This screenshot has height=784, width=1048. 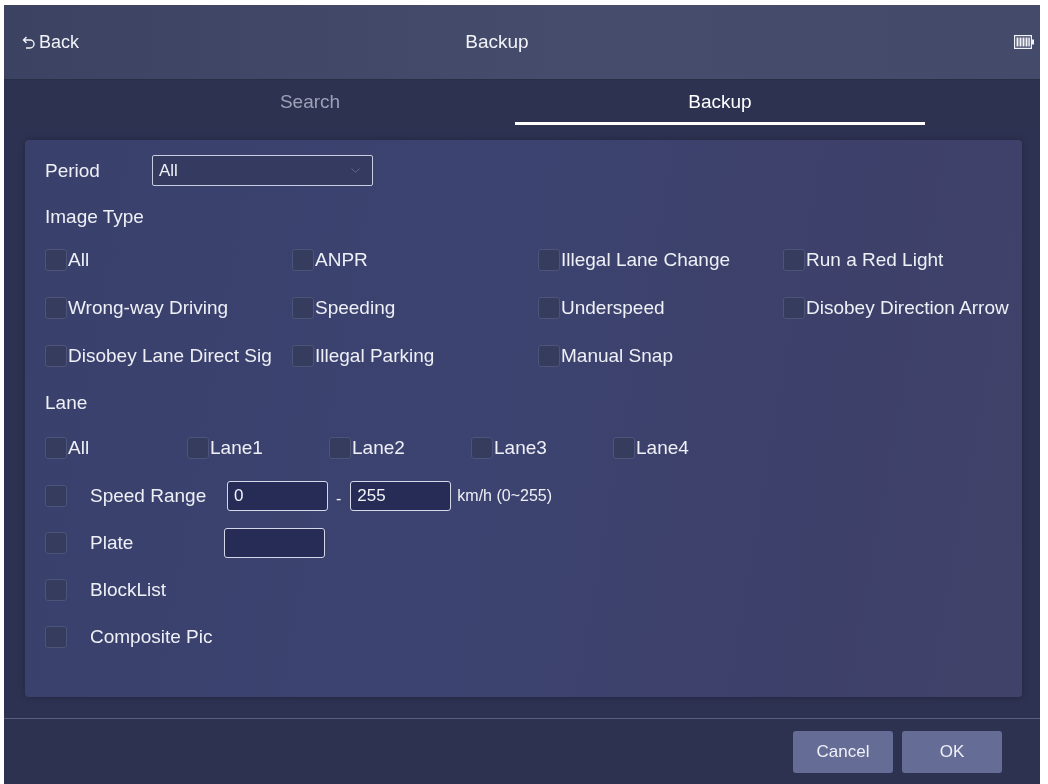 I want to click on checkbox-label: Speeding, so click(x=355, y=308).